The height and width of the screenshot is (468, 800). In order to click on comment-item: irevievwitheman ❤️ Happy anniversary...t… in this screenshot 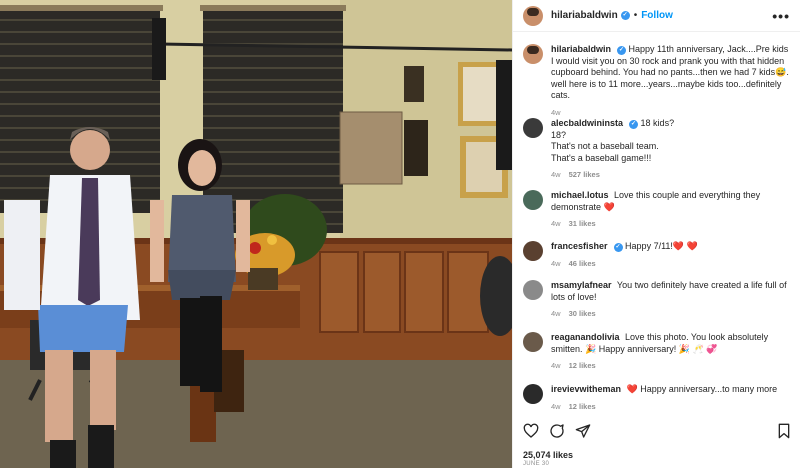, I will do `click(657, 398)`.